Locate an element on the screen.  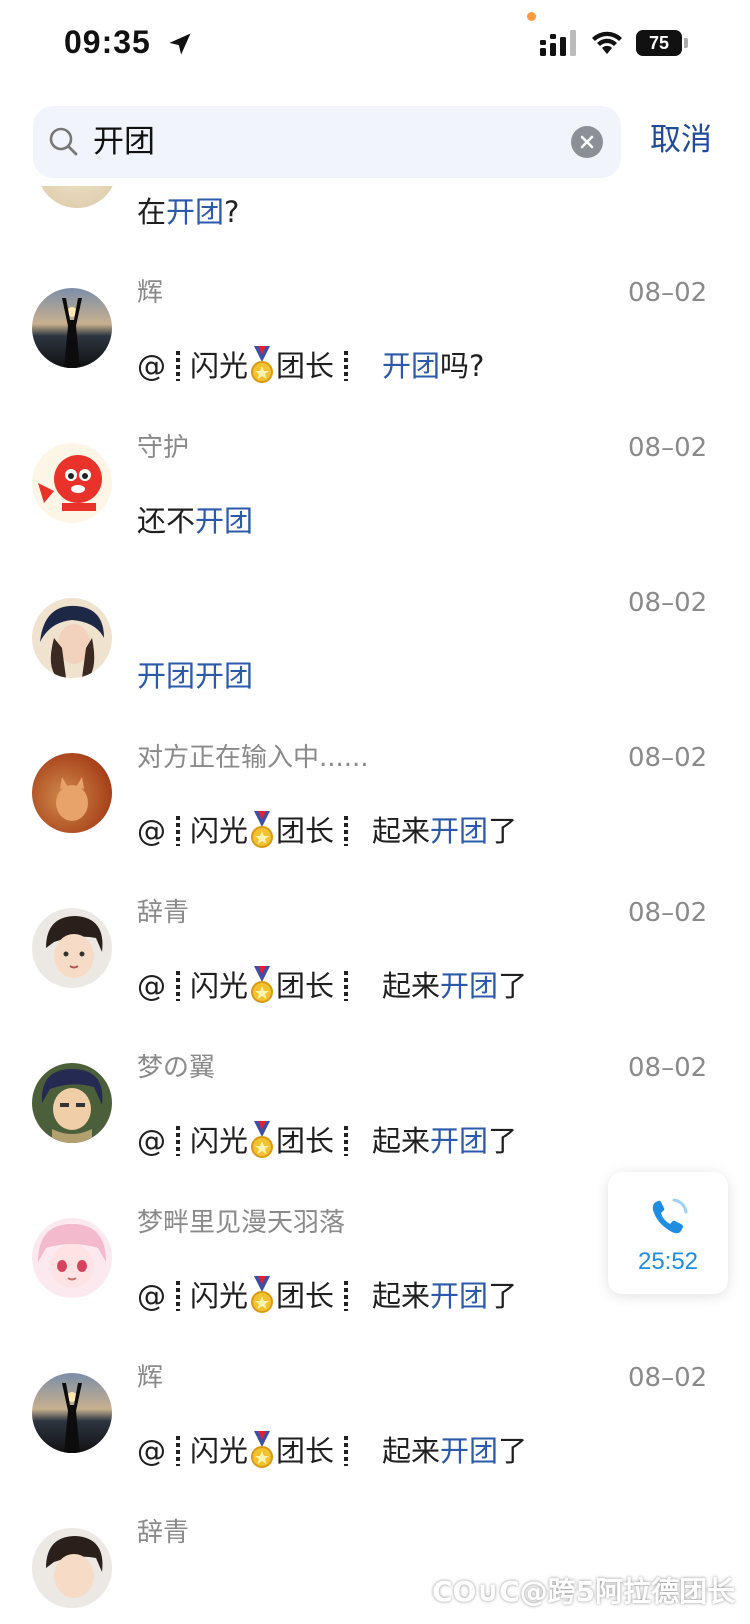
message-preview: 在开团? is located at coordinates (188, 212).